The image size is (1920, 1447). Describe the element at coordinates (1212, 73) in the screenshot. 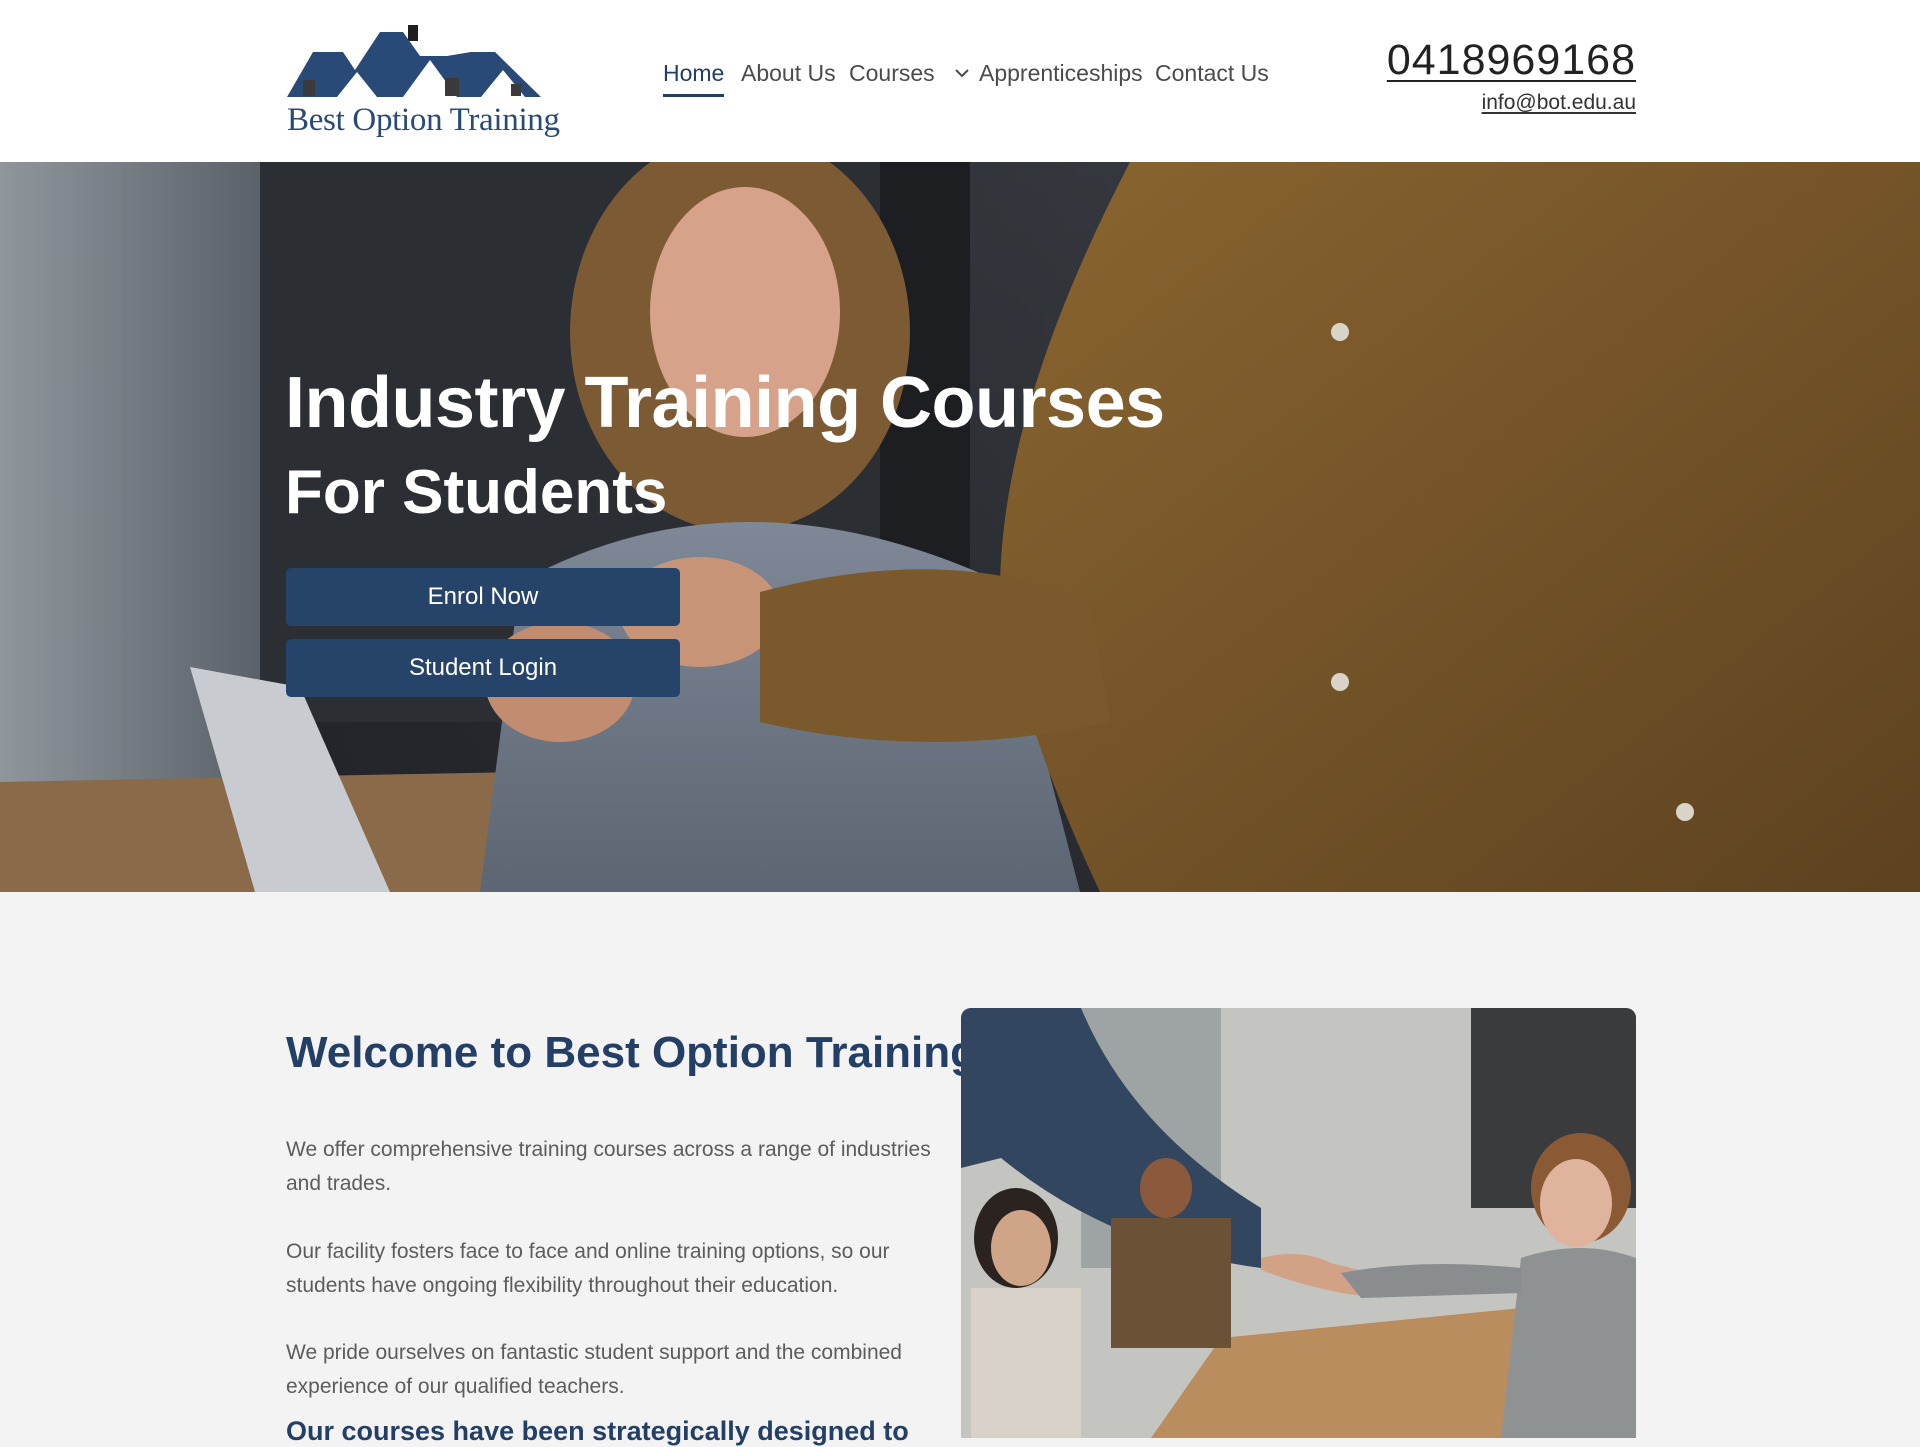

I see `nav-contact-us-label: Contact Us` at that location.